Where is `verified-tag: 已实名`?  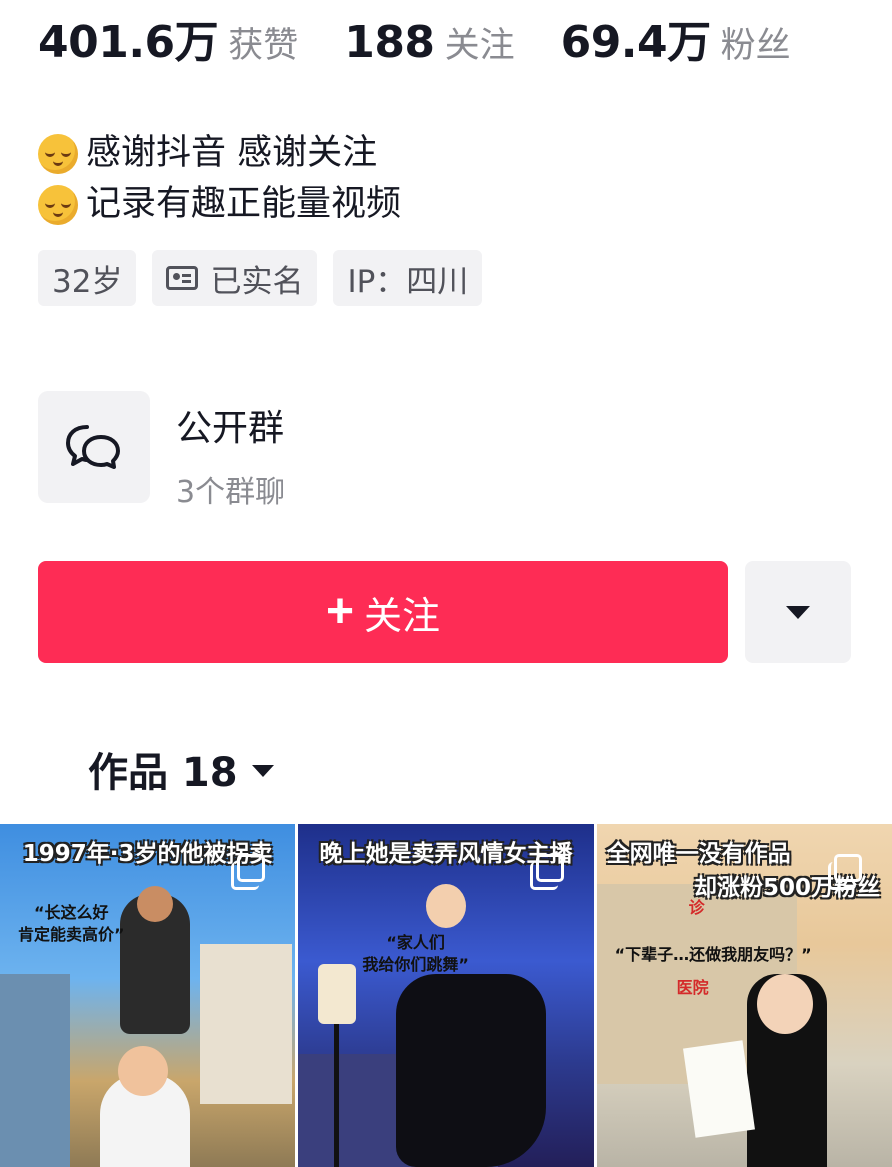 verified-tag: 已实名 is located at coordinates (235, 278).